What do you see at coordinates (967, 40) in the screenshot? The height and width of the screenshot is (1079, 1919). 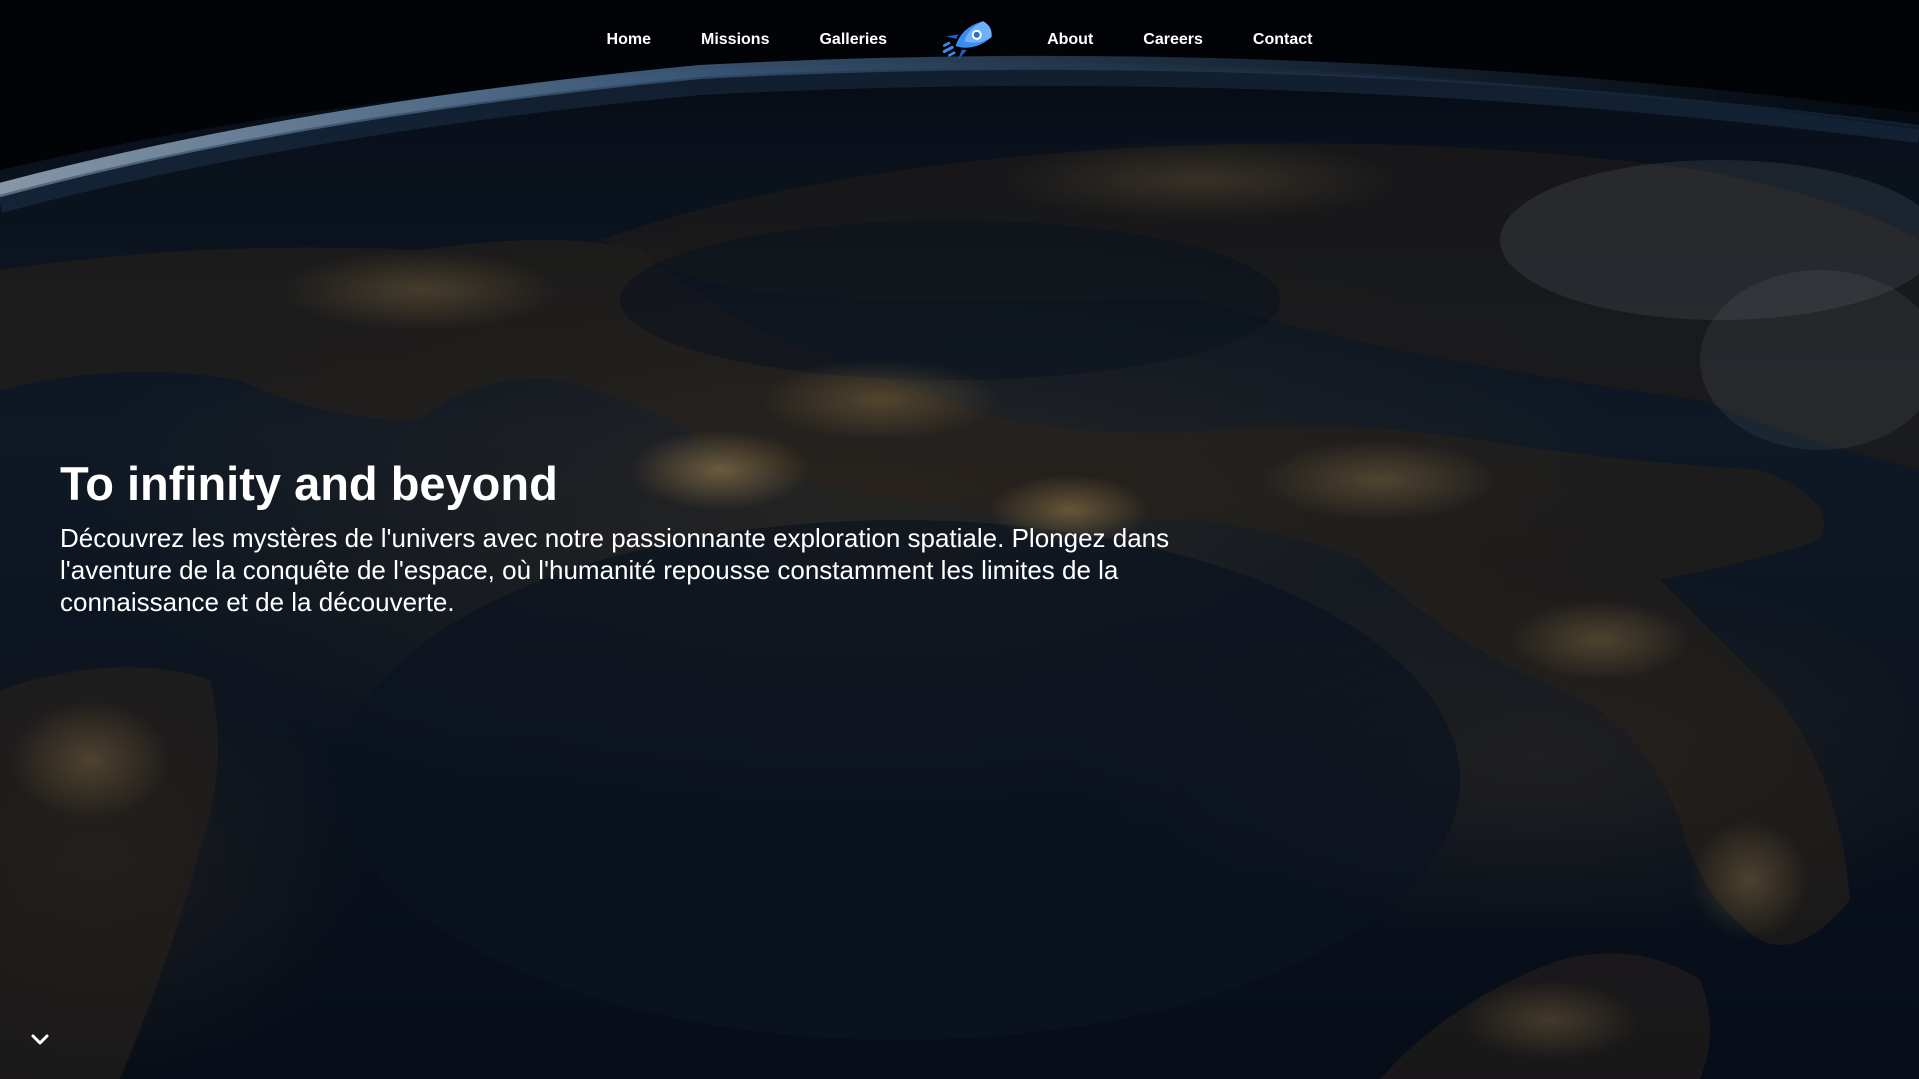 I see `rocket-icon` at bounding box center [967, 40].